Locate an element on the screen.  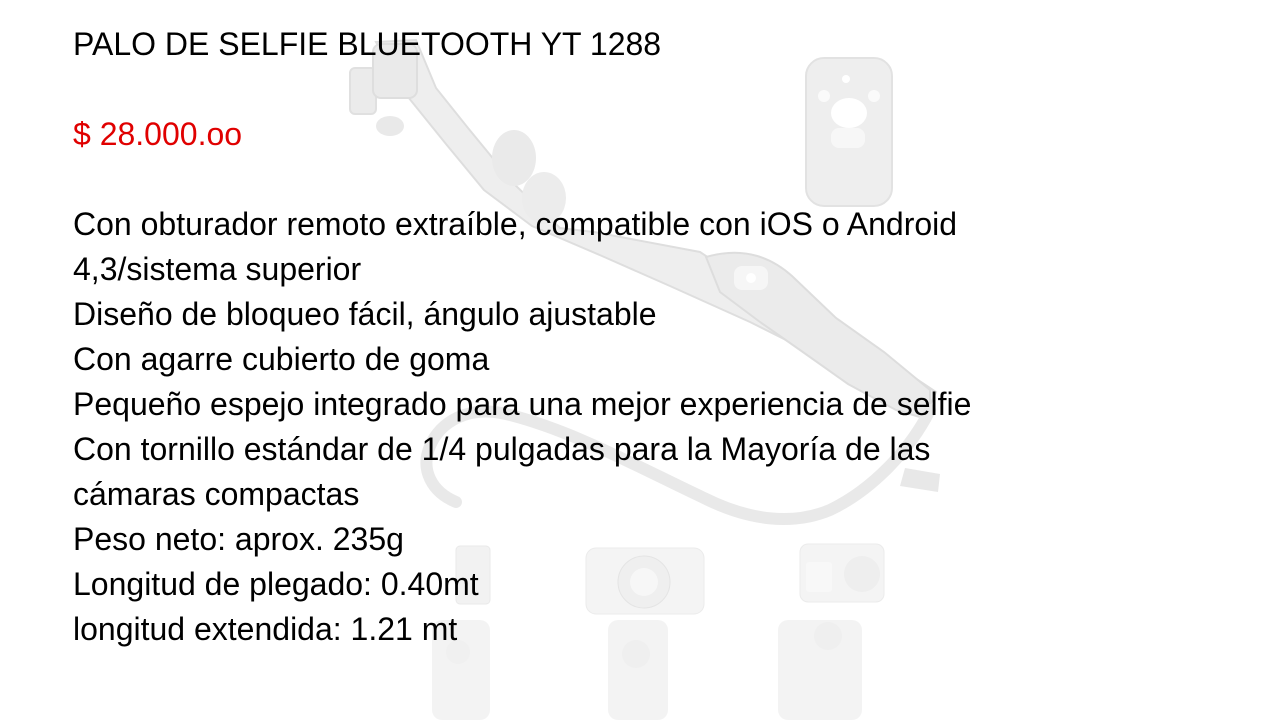
feature-line: Peso neto: aprox. 235g is located at coordinates (238, 539).